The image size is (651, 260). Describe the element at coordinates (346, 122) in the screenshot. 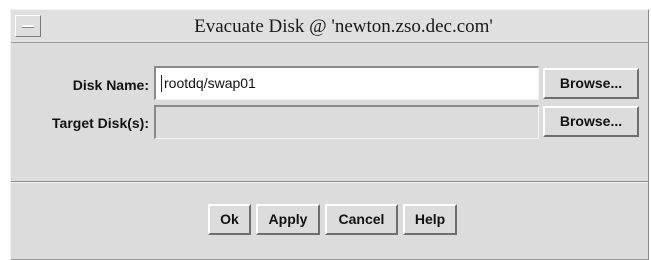

I see `target-disks-input` at that location.